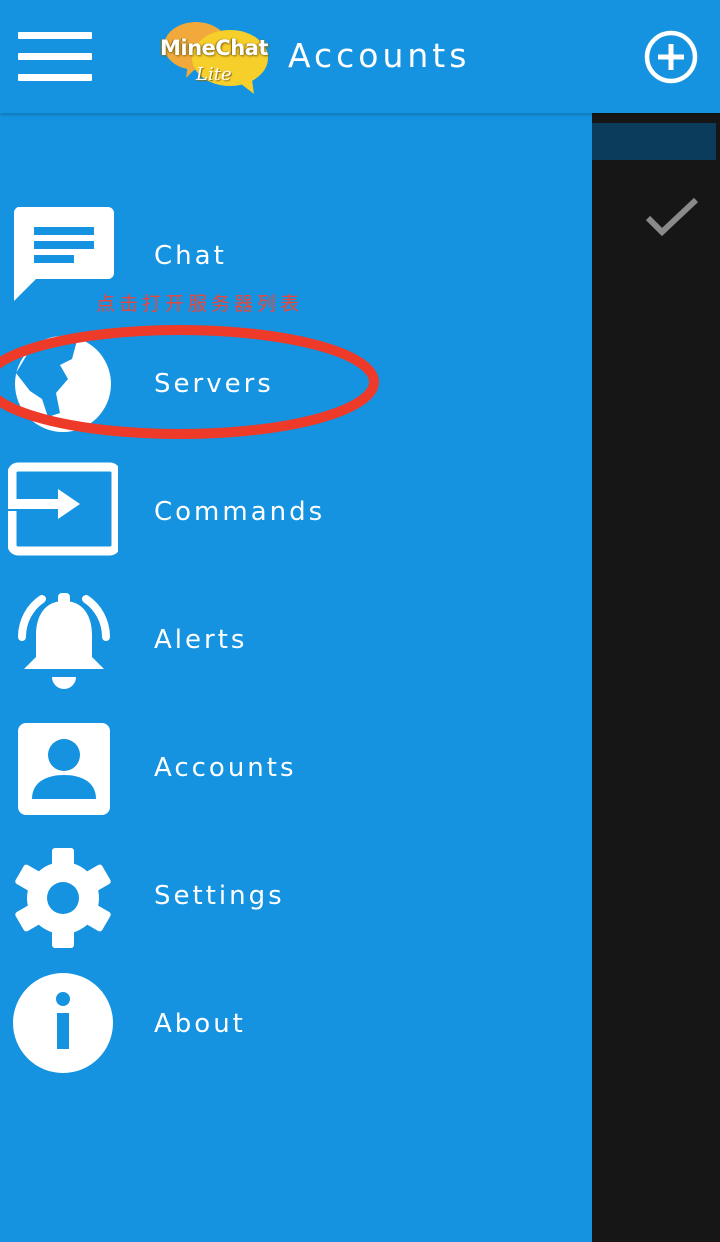 The height and width of the screenshot is (1242, 720). What do you see at coordinates (63, 898) in the screenshot?
I see `gear-icon` at bounding box center [63, 898].